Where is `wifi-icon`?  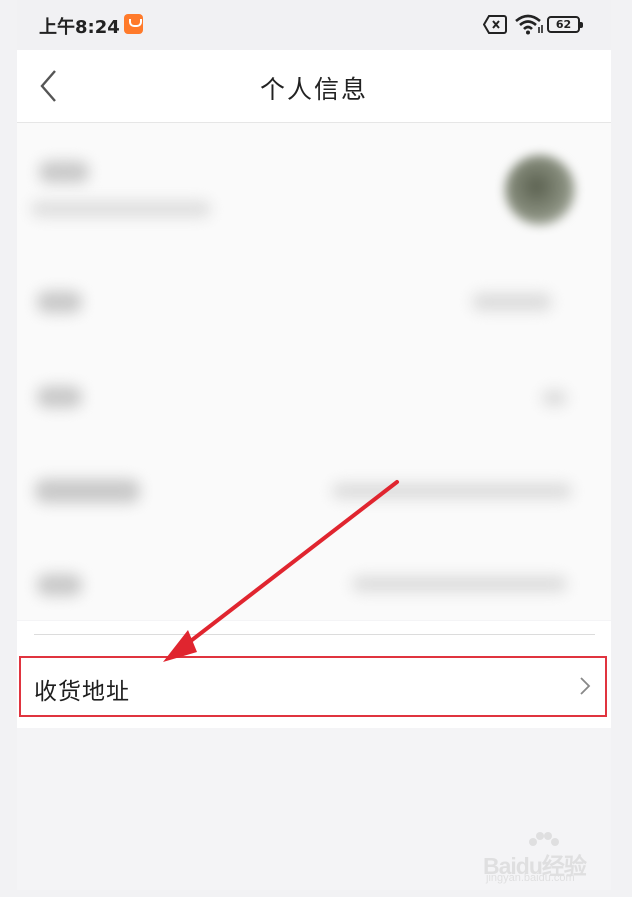 wifi-icon is located at coordinates (529, 24).